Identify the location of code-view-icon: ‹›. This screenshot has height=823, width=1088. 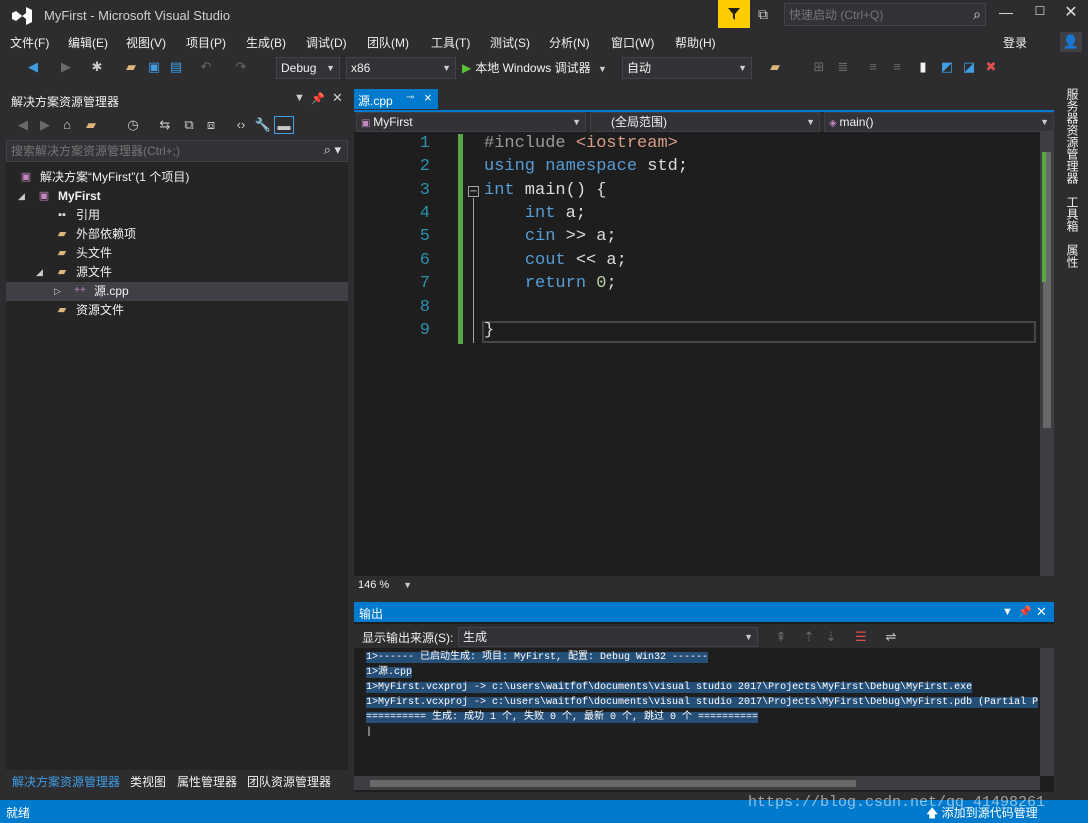
(241, 125).